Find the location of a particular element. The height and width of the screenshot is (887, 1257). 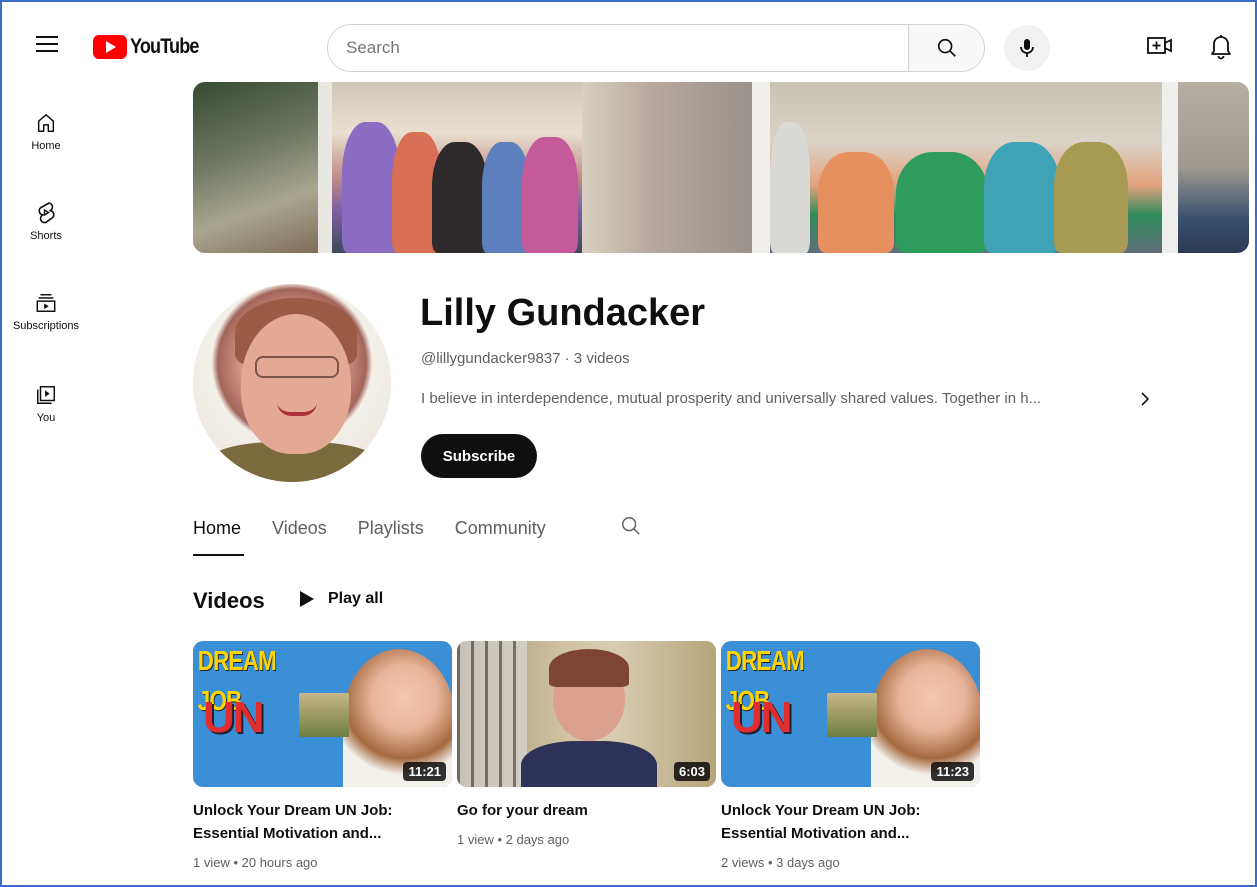

video-meta: 2 views • 3 days ago is located at coordinates (780, 862).